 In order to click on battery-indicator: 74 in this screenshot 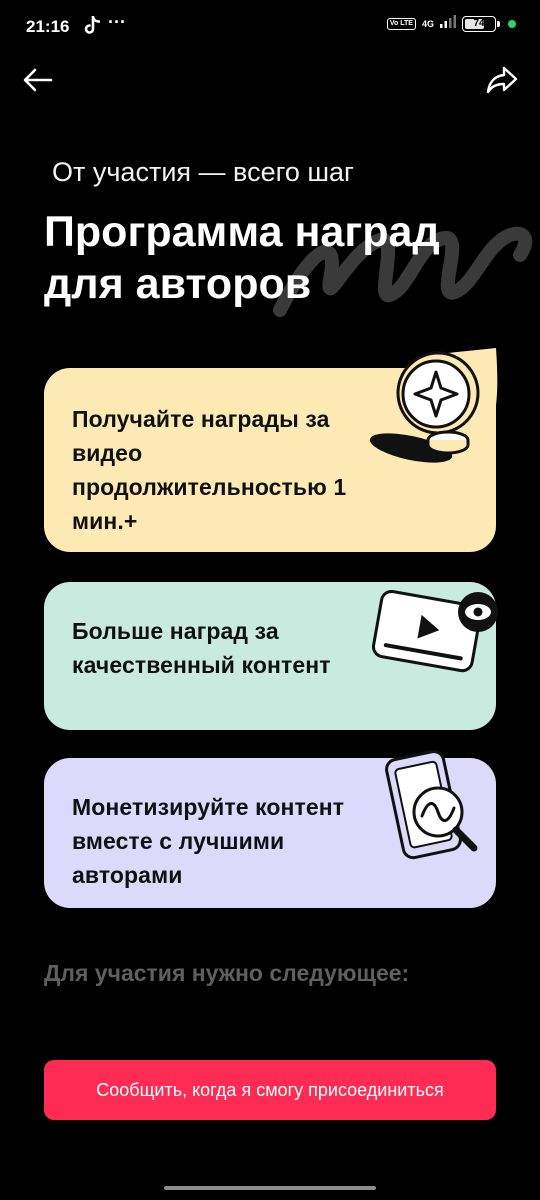, I will do `click(481, 23)`.